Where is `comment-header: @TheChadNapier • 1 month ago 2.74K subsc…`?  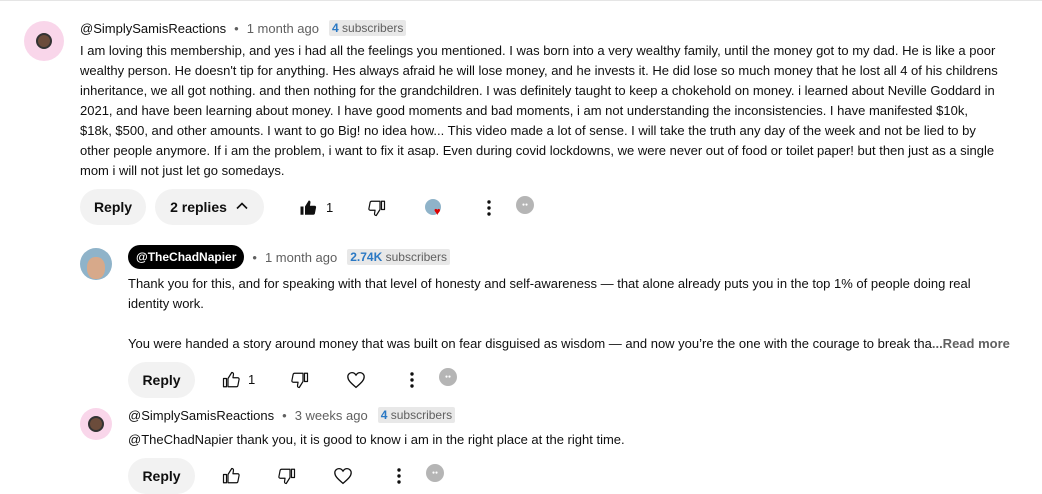 comment-header: @TheChadNapier • 1 month ago 2.74K subsc… is located at coordinates (289, 257).